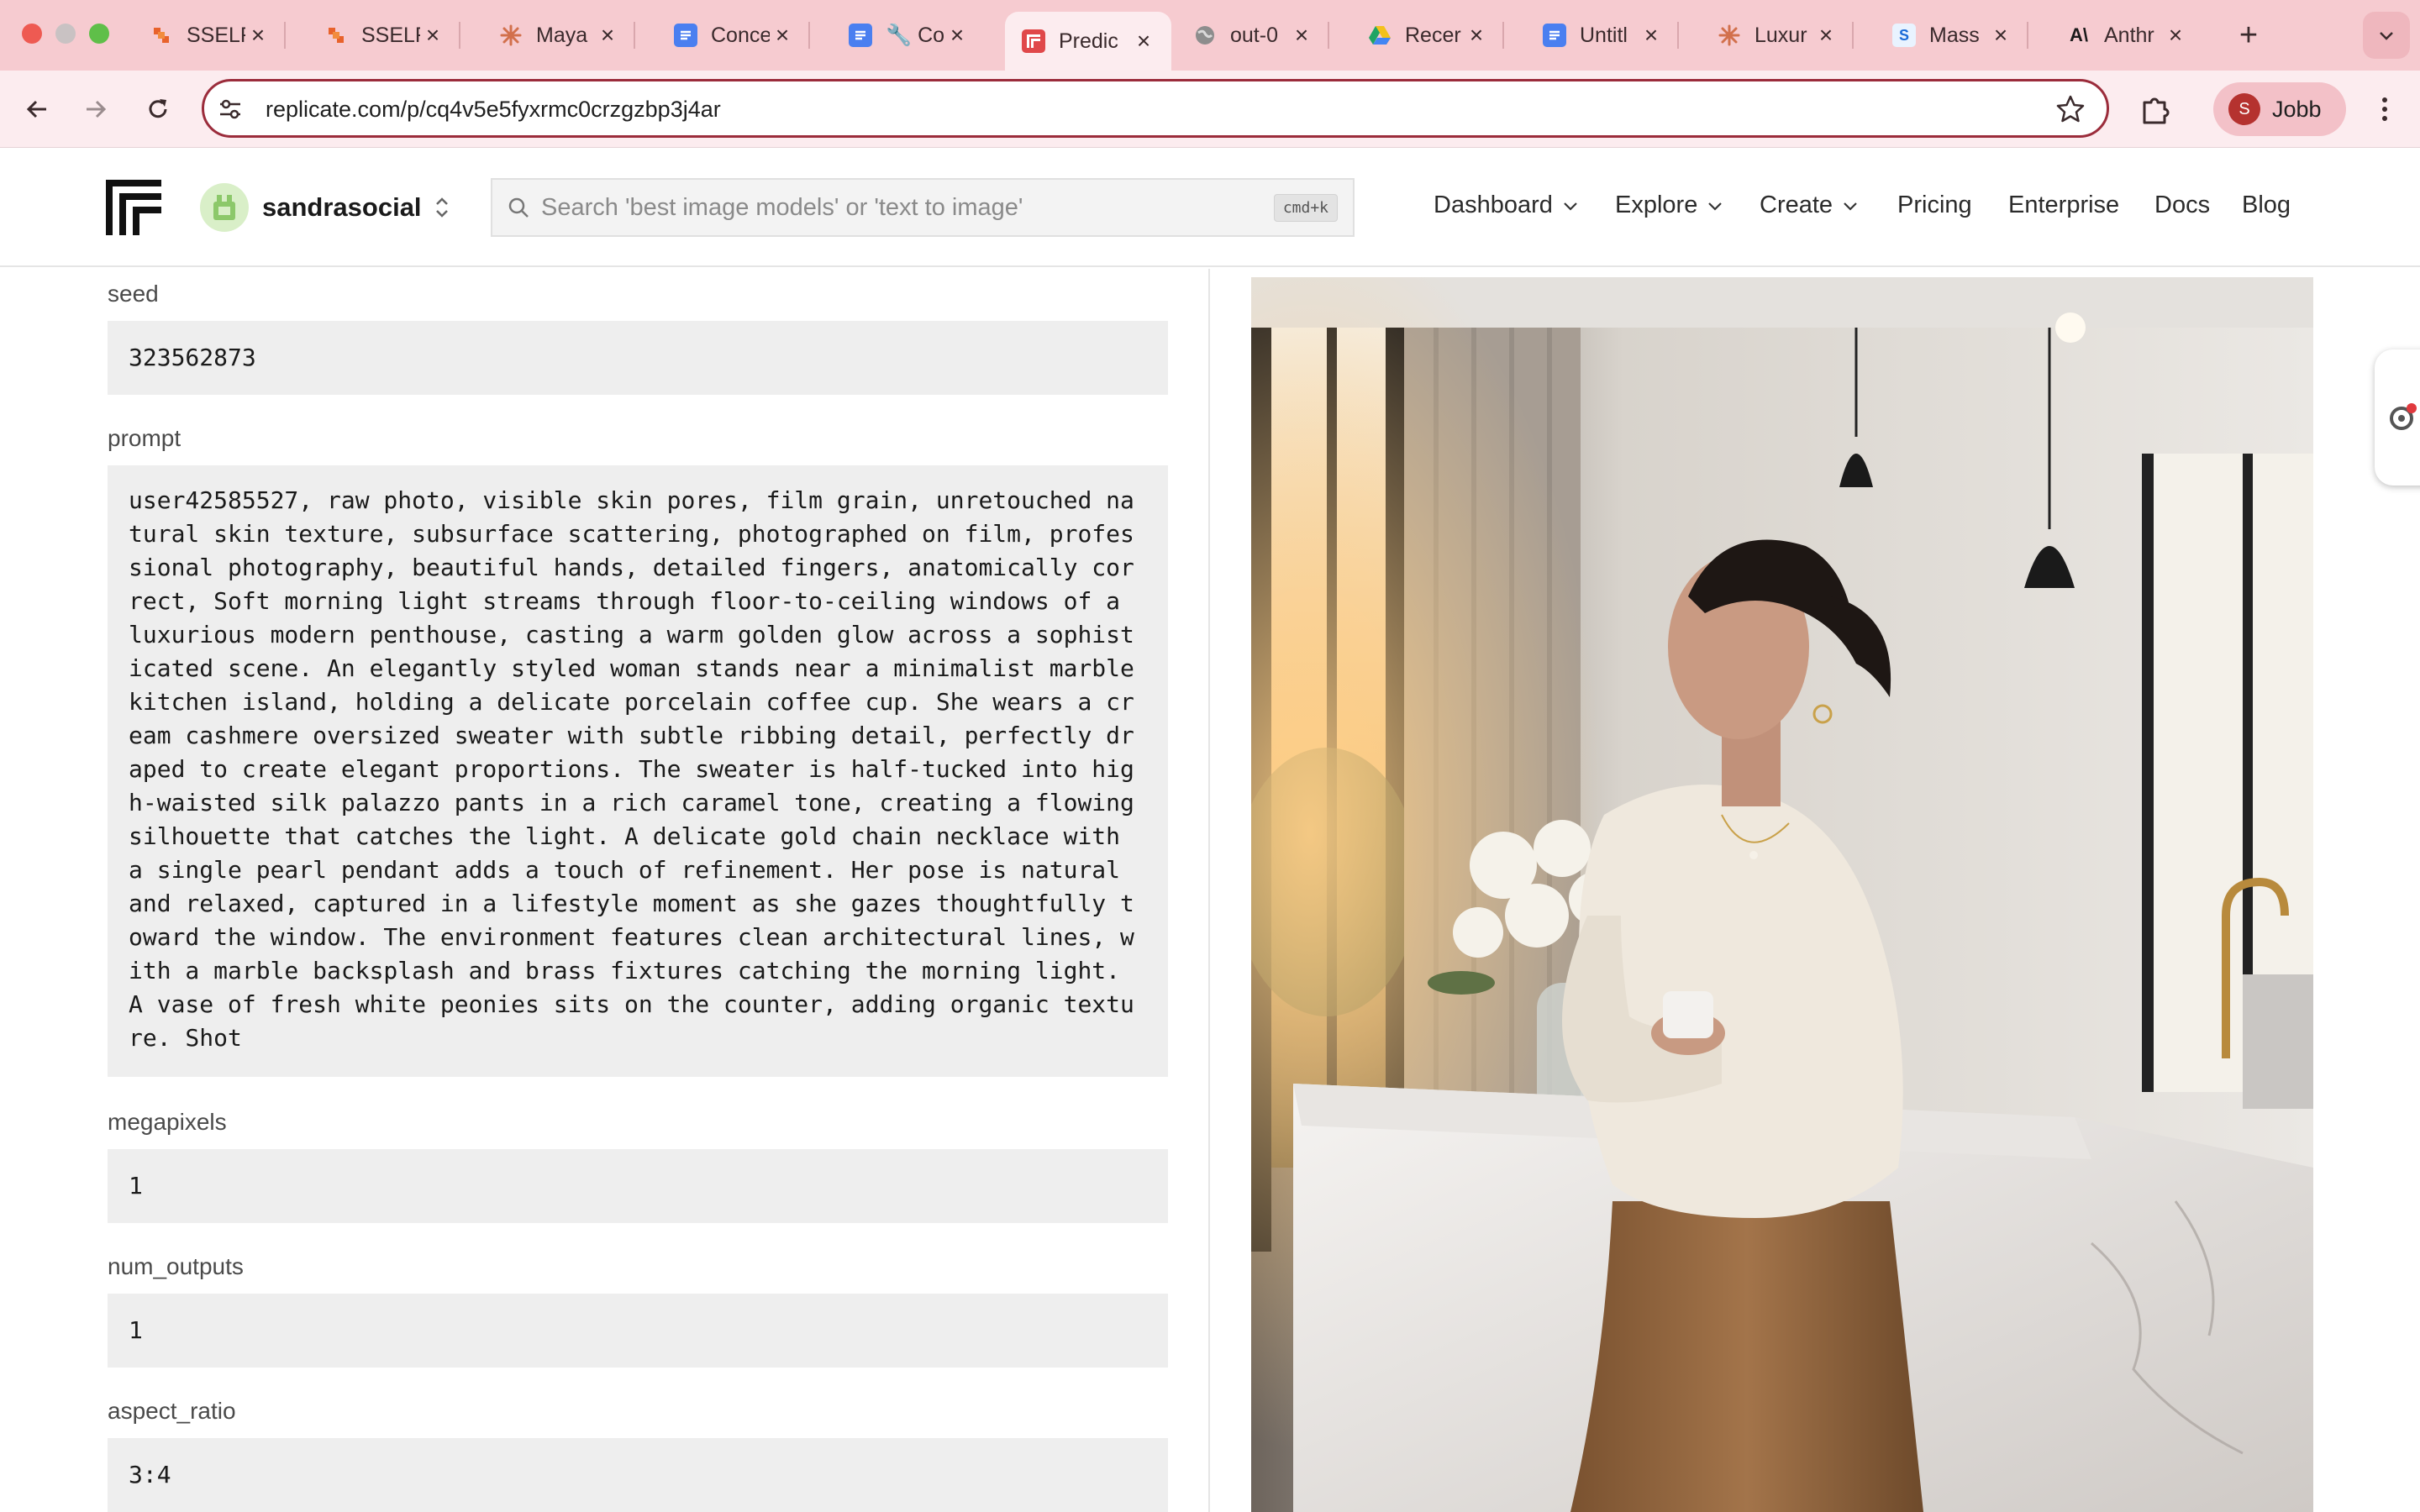 The image size is (2420, 1512). I want to click on browser-tab: Untitl ×, so click(1602, 35).